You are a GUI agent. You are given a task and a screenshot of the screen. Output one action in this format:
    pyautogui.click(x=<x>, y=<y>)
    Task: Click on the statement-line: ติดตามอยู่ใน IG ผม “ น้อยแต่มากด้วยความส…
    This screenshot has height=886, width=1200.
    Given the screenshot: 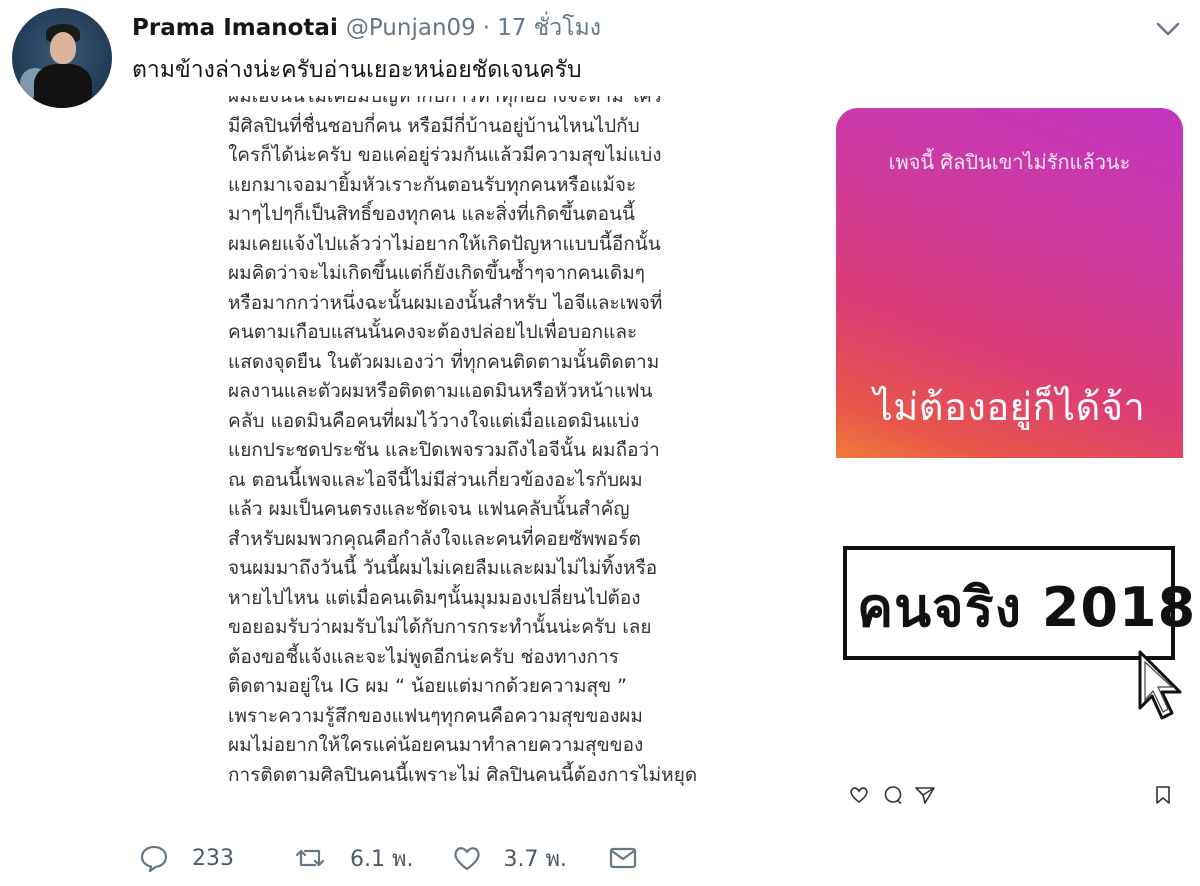 What is the action you would take?
    pyautogui.click(x=427, y=686)
    